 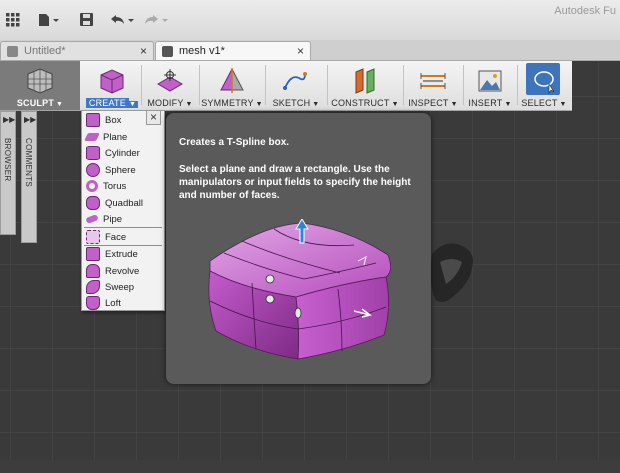 I want to click on sketch-menu-button: SKETCH ▼, so click(x=296, y=85).